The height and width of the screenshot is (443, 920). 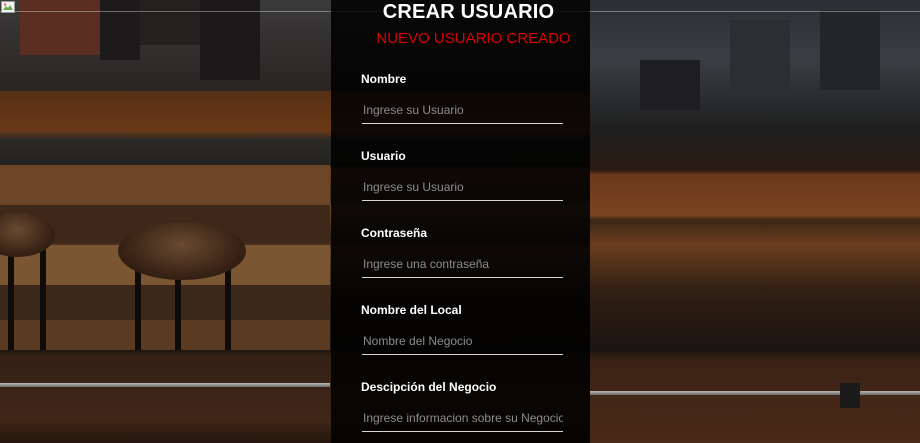 What do you see at coordinates (462, 110) in the screenshot?
I see `nombre-input` at bounding box center [462, 110].